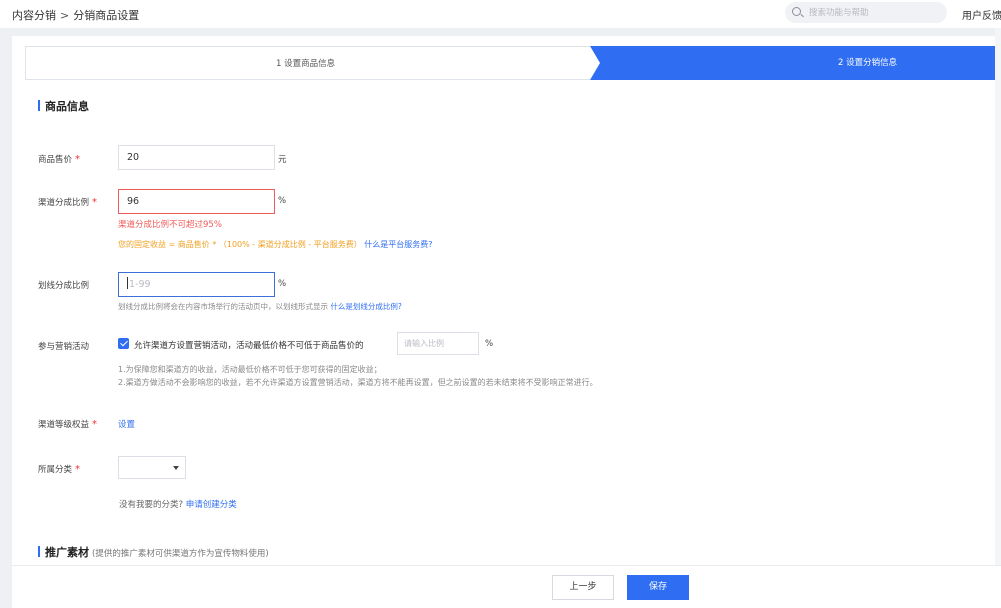  I want to click on scrollbar, so click(998, 318).